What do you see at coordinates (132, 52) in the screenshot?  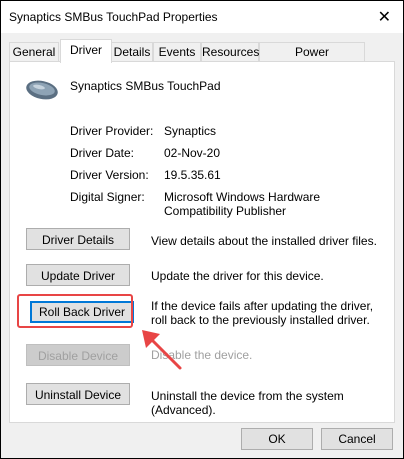 I see `tab-details: Details` at bounding box center [132, 52].